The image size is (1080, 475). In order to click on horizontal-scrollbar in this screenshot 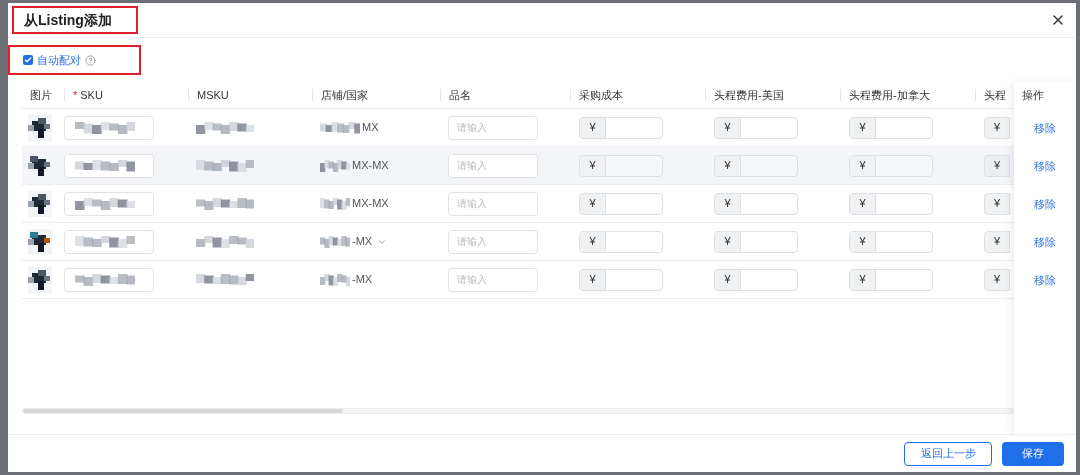, I will do `click(518, 411)`.